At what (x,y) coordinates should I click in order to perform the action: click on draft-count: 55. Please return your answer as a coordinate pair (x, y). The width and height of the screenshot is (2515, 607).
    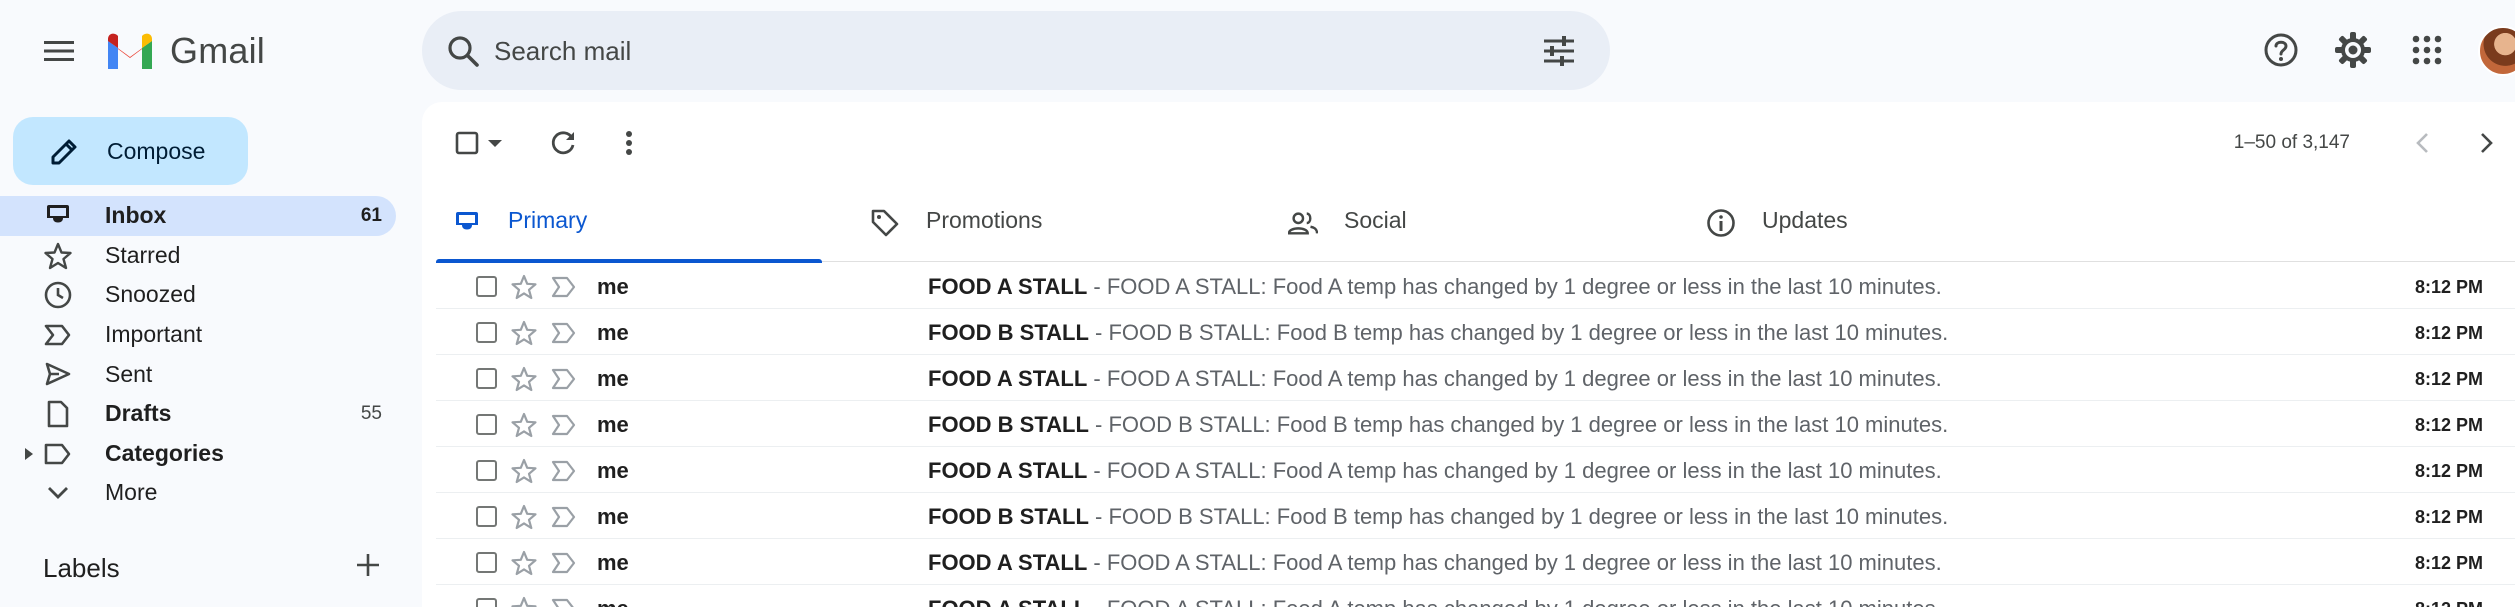
    Looking at the image, I should click on (371, 413).